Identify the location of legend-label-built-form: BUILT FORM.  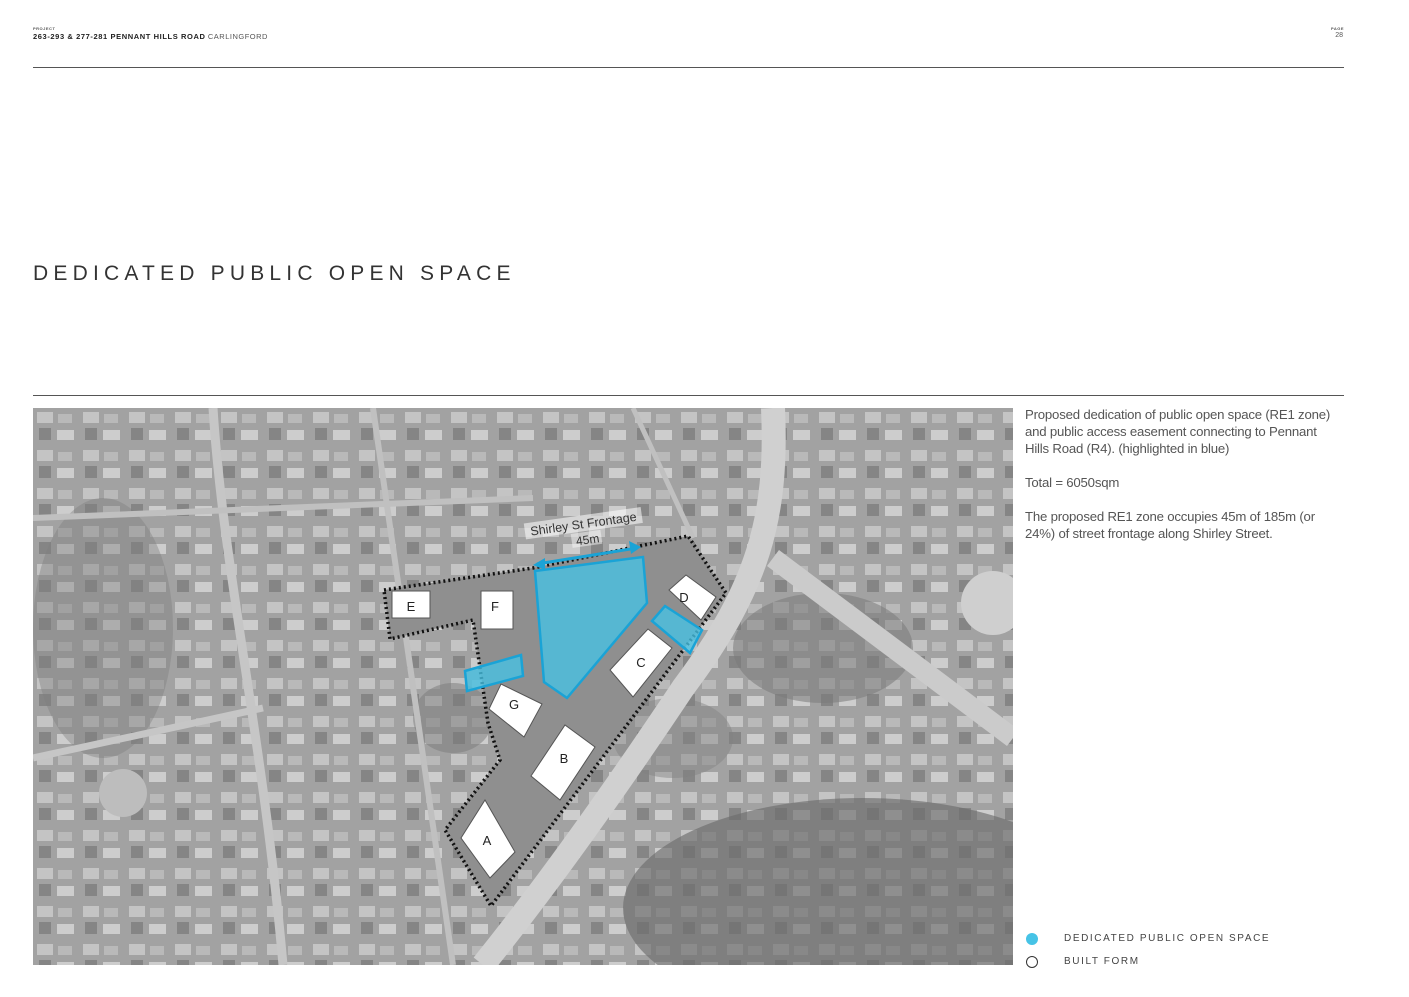
(1102, 961).